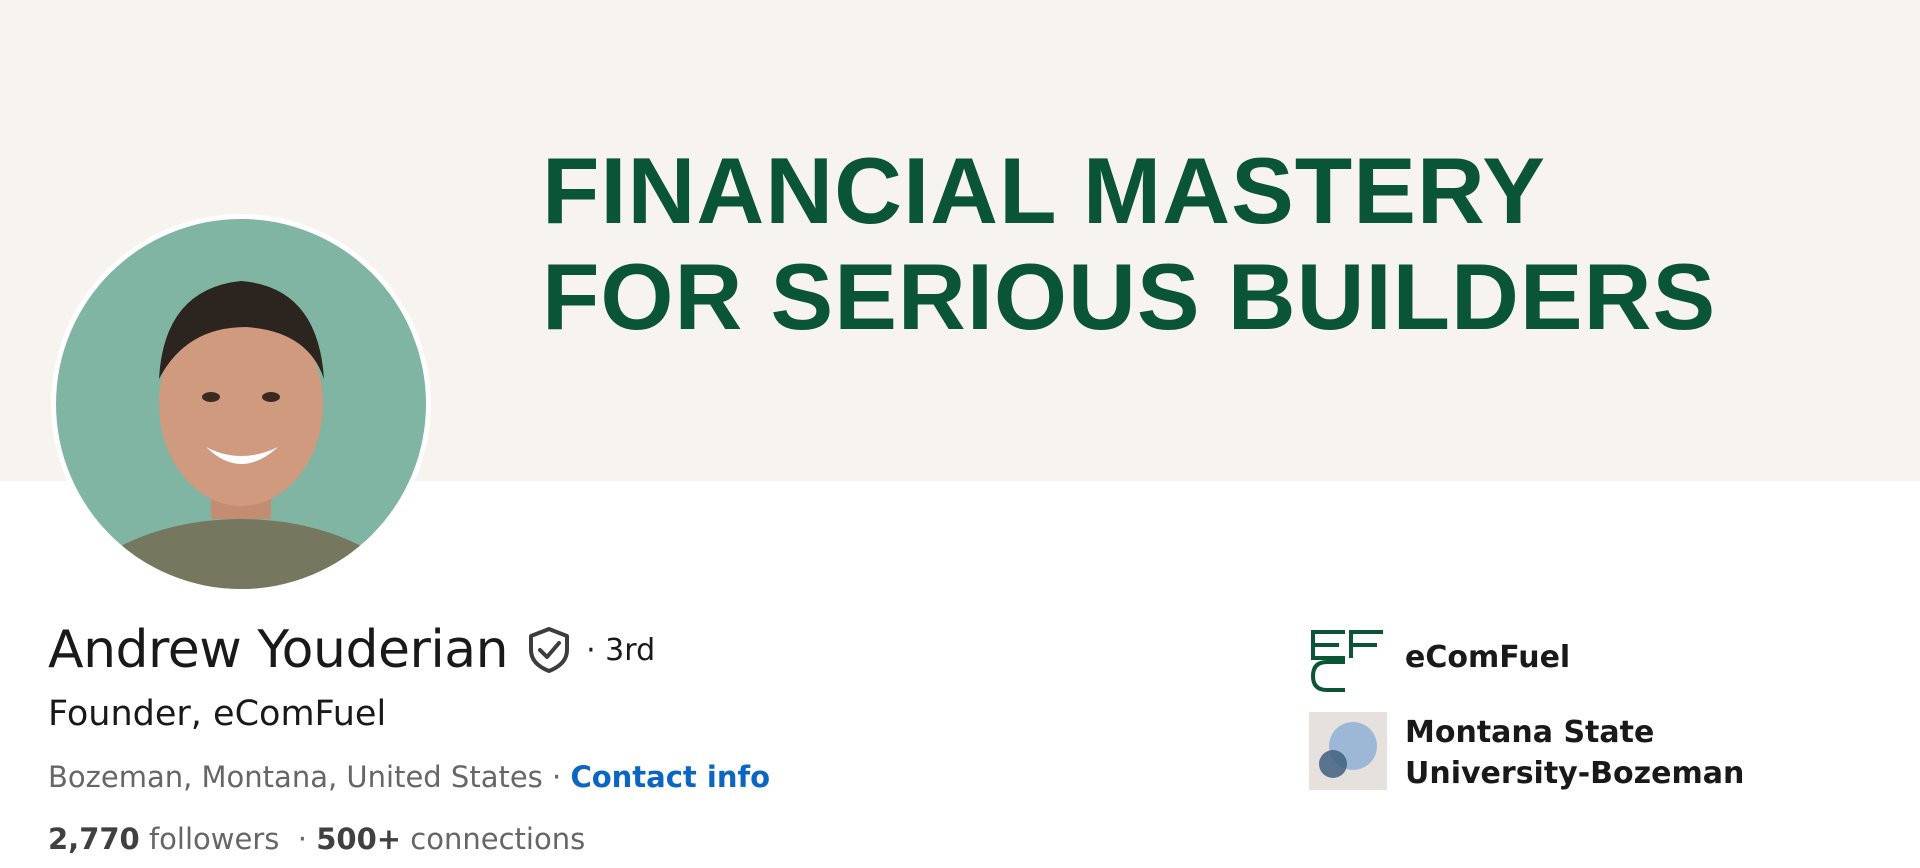 Image resolution: width=1920 pixels, height=868 pixels. Describe the element at coordinates (358, 839) in the screenshot. I see `connections-count: 500+` at that location.